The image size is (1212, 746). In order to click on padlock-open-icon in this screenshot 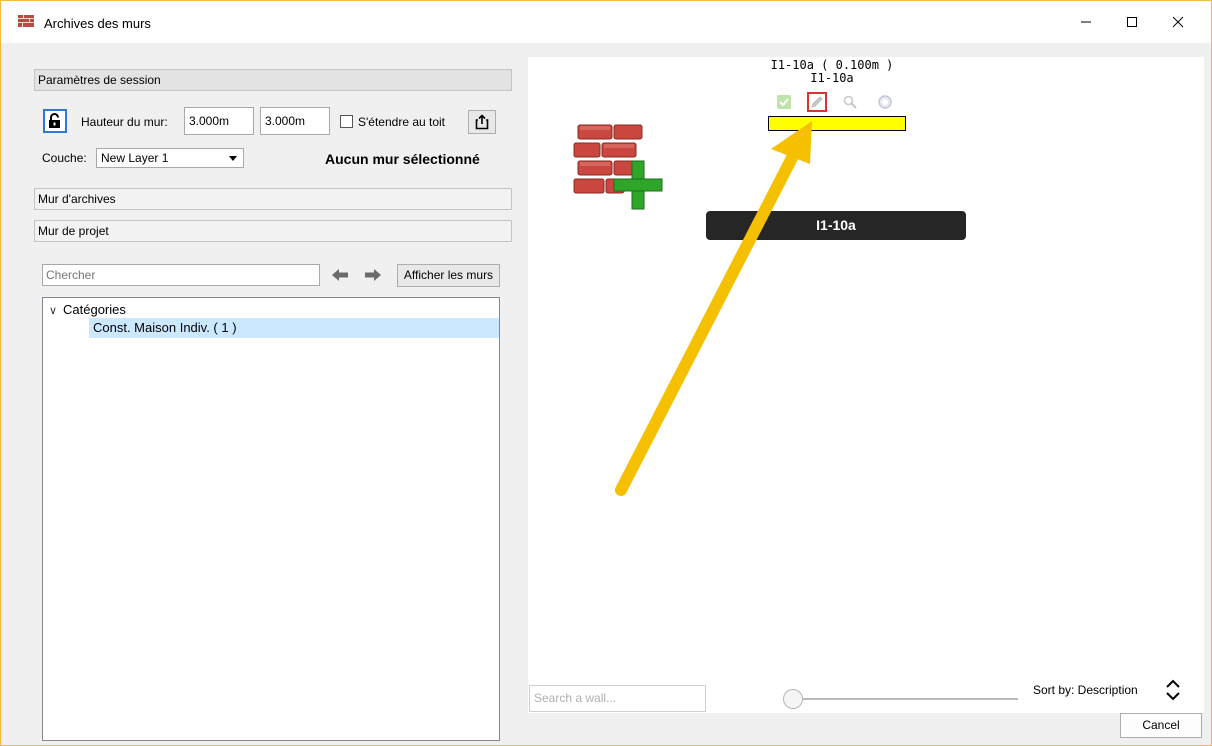, I will do `click(54, 120)`.